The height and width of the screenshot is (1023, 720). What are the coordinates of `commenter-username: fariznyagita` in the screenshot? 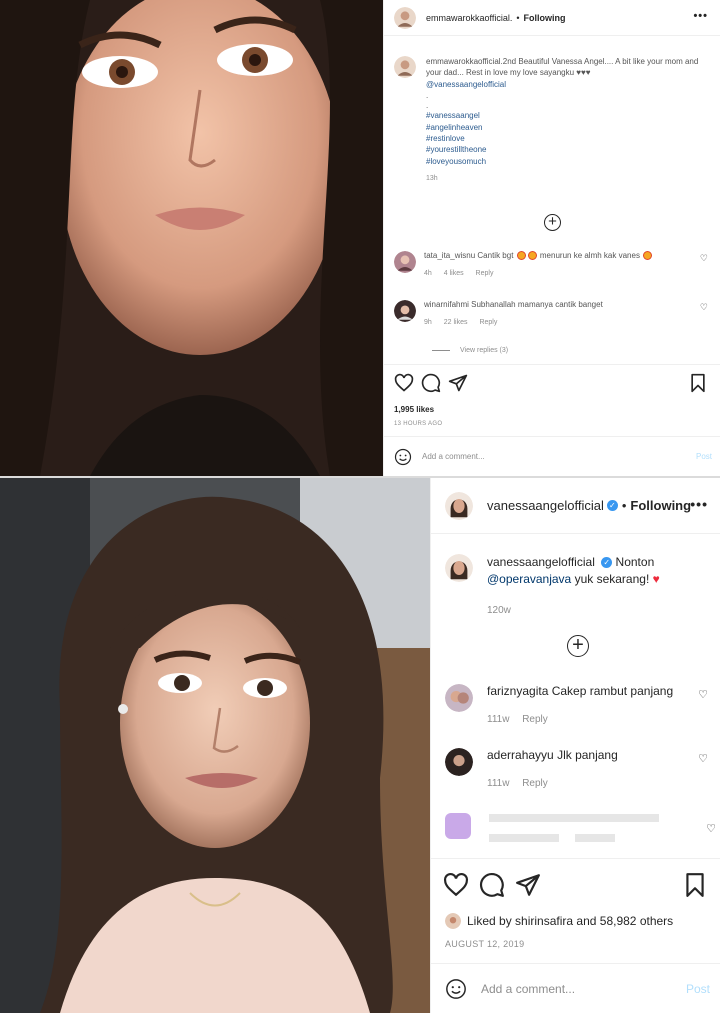 It's located at (517, 691).